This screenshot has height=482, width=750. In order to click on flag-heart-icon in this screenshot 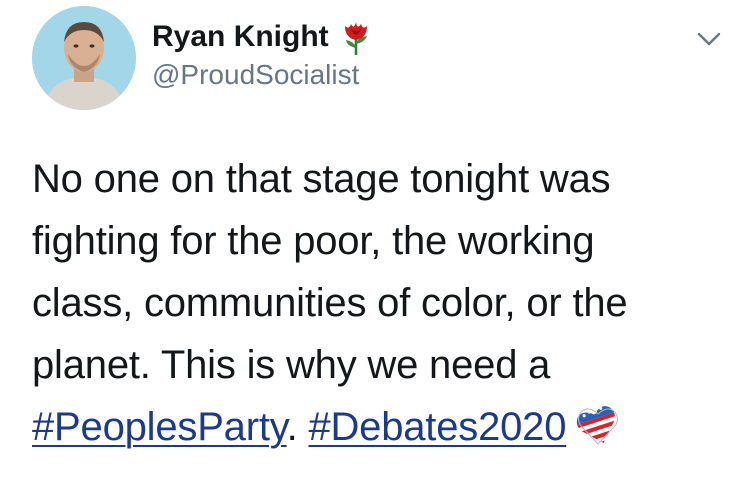, I will do `click(598, 426)`.